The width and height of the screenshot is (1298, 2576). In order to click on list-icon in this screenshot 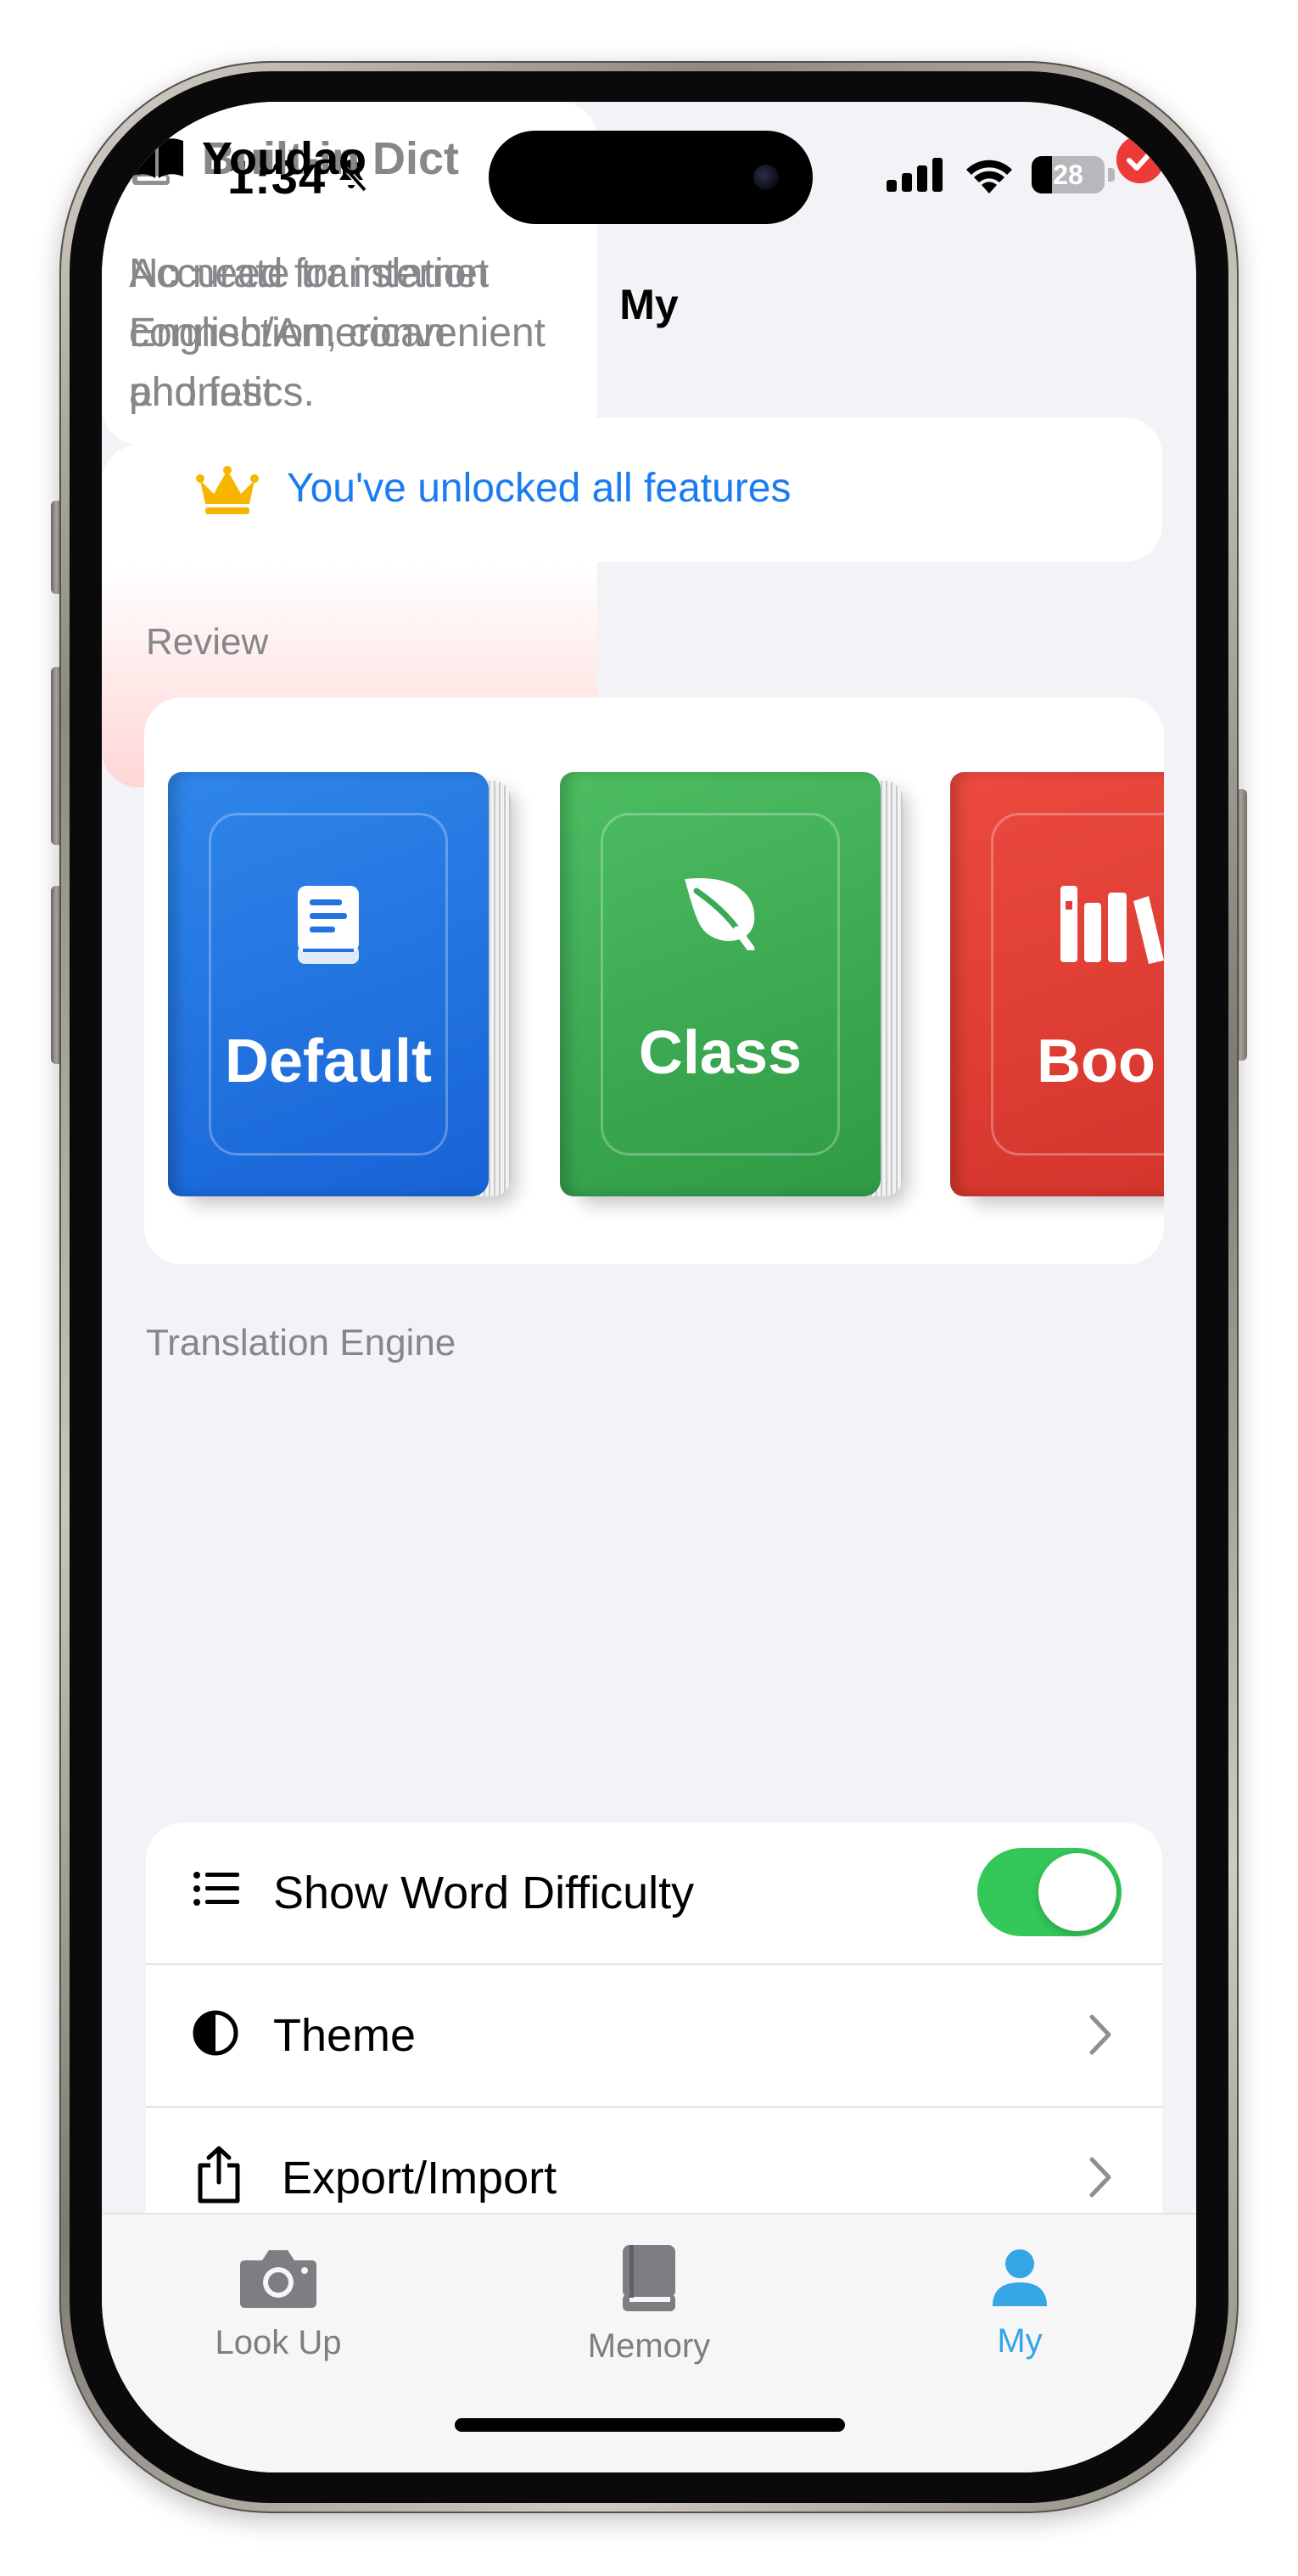, I will do `click(216, 1889)`.